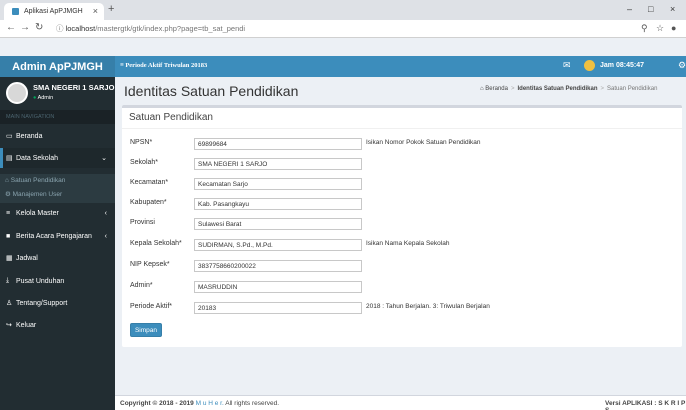 Image resolution: width=686 pixels, height=410 pixels. Describe the element at coordinates (278, 164) in the screenshot. I see `sekolah-field` at that location.